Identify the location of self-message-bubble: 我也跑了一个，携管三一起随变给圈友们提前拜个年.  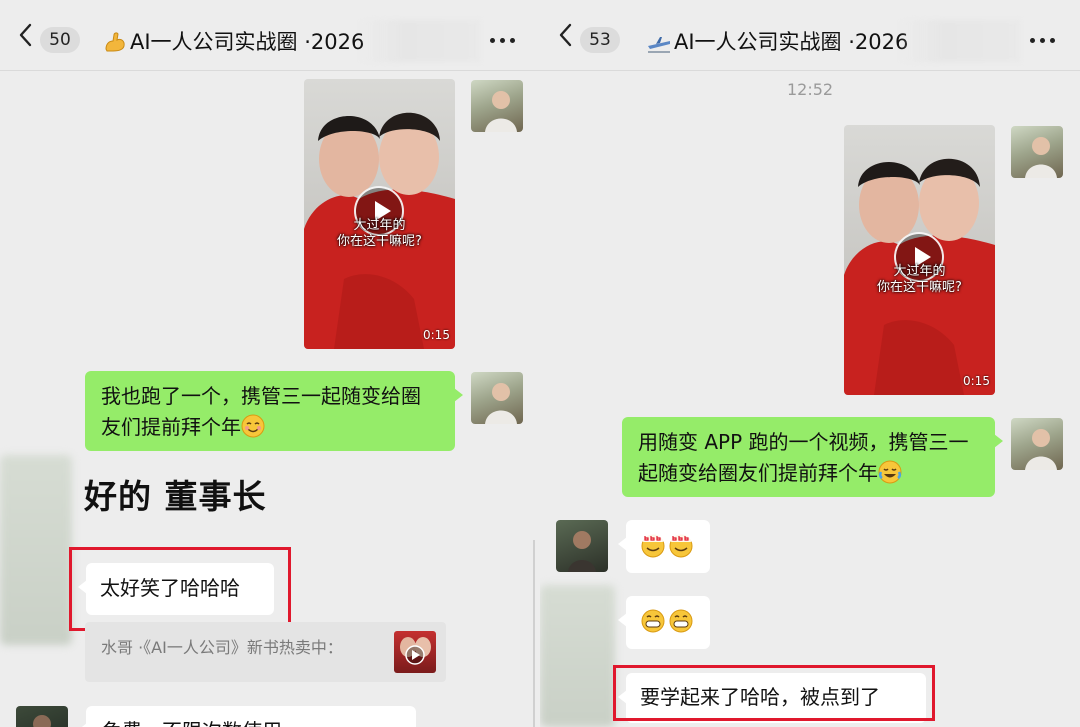
(274, 411).